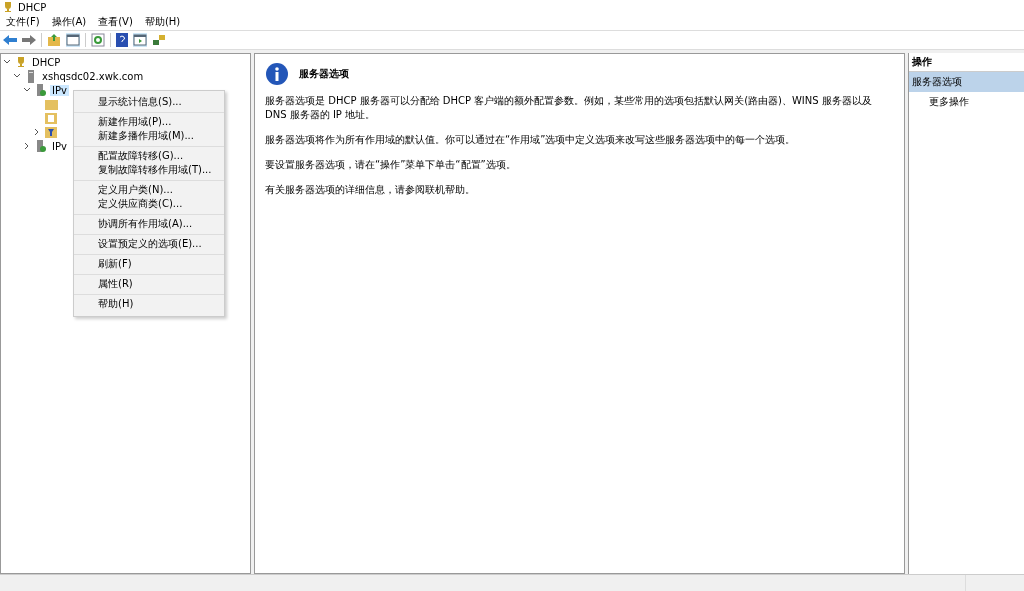  What do you see at coordinates (51, 118) in the screenshot?
I see `document-icon` at bounding box center [51, 118].